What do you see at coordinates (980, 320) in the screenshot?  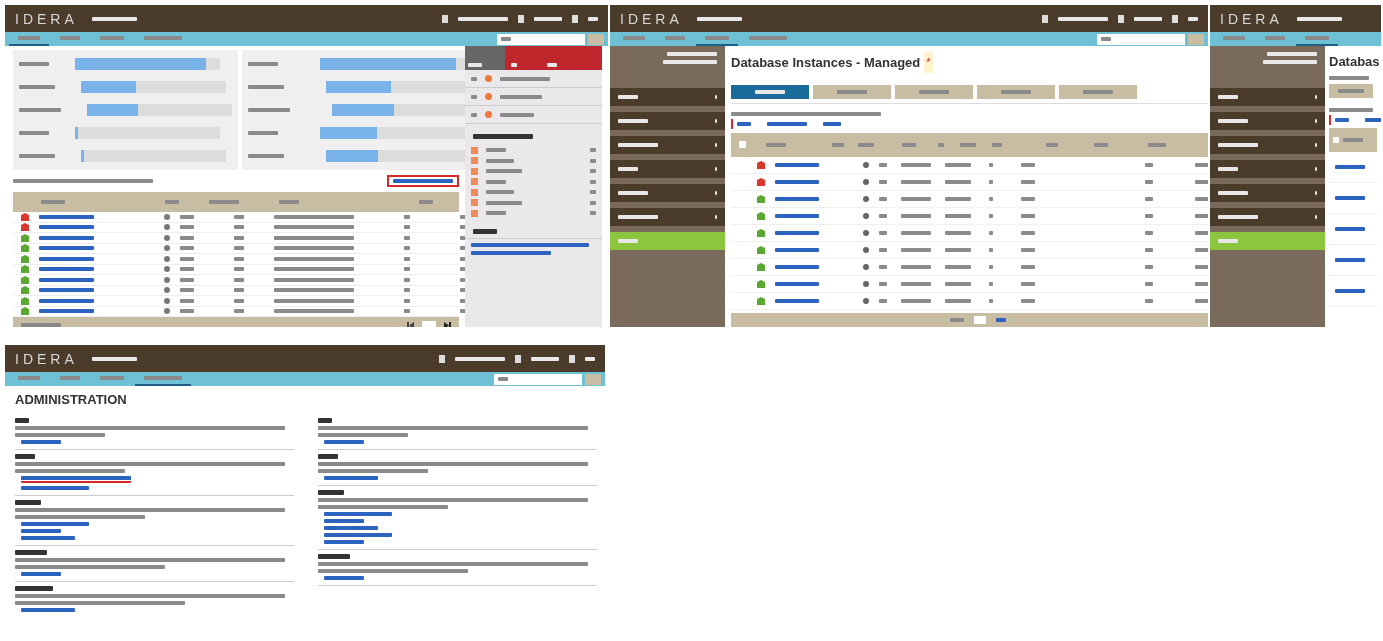 I see `page-size-field` at bounding box center [980, 320].